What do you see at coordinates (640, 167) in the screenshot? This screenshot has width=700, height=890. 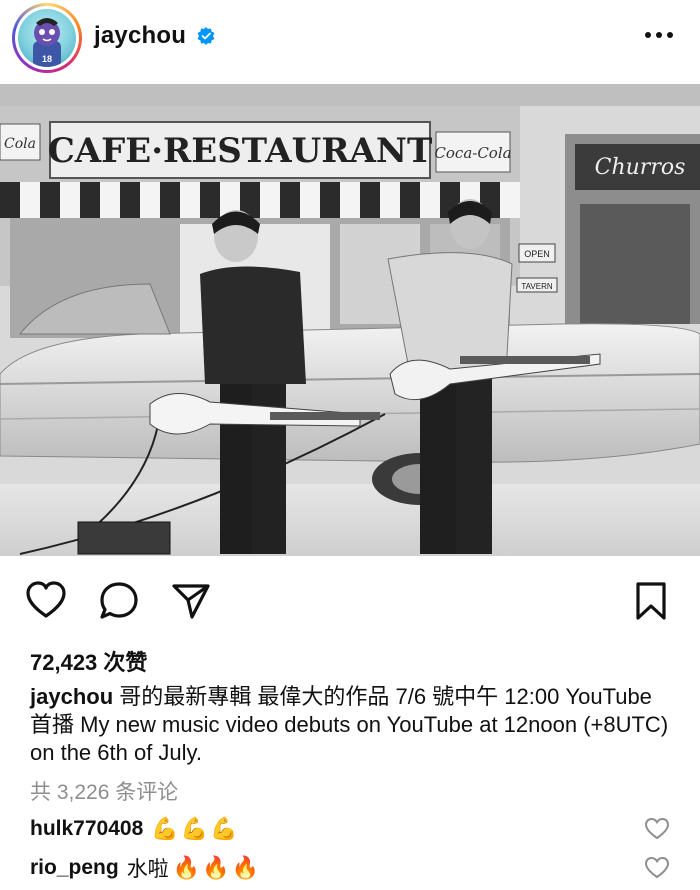 I see `sign-churros: Churros` at bounding box center [640, 167].